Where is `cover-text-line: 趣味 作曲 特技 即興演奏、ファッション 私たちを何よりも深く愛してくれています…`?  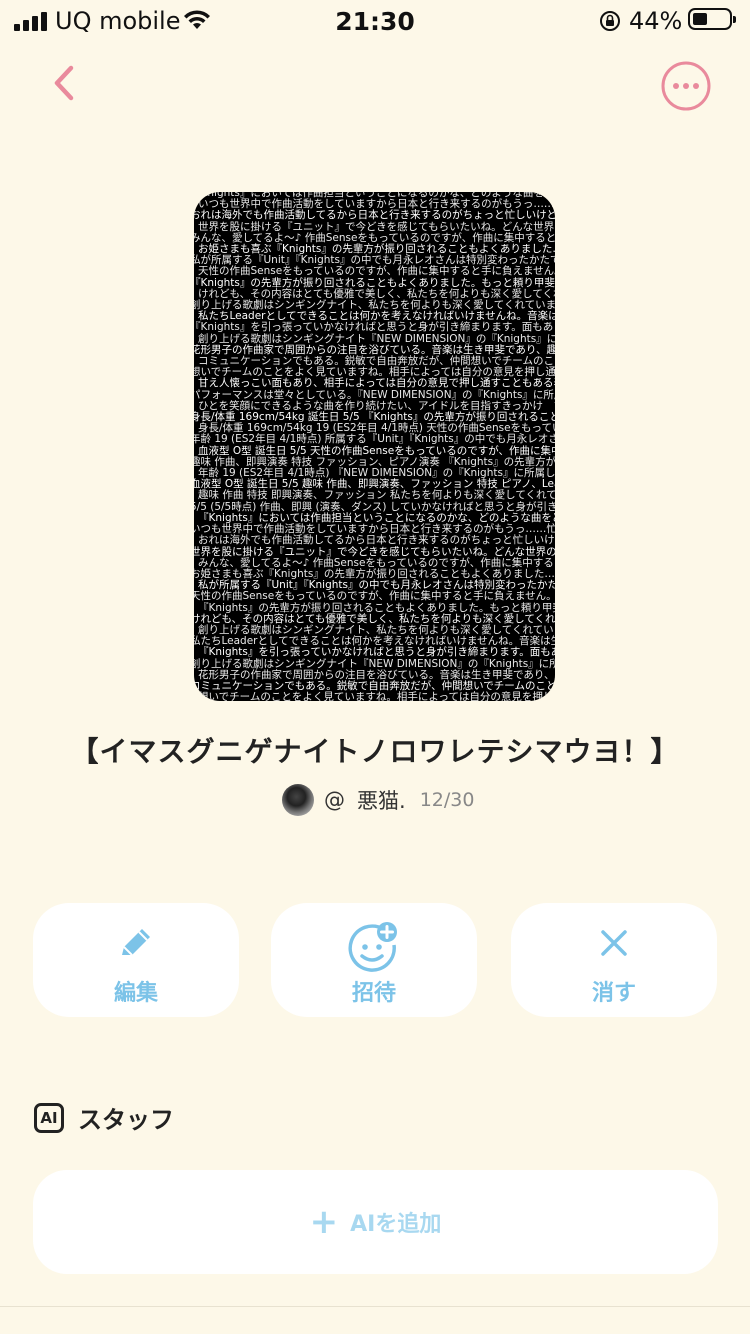 cover-text-line: 趣味 作曲 特技 即興演奏、ファッション 私たちを何よりも深く愛してくれています… is located at coordinates (376, 495).